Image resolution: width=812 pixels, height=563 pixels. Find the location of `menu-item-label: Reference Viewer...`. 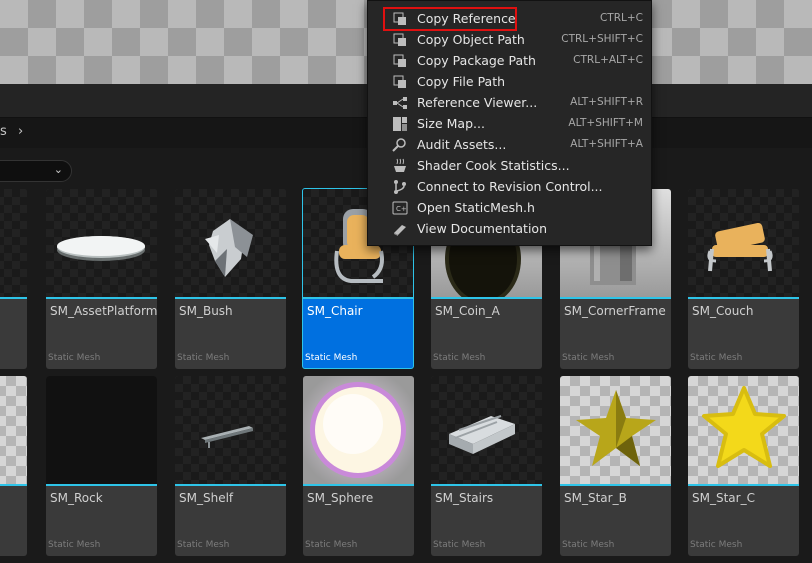

menu-item-label: Reference Viewer... is located at coordinates (477, 102).